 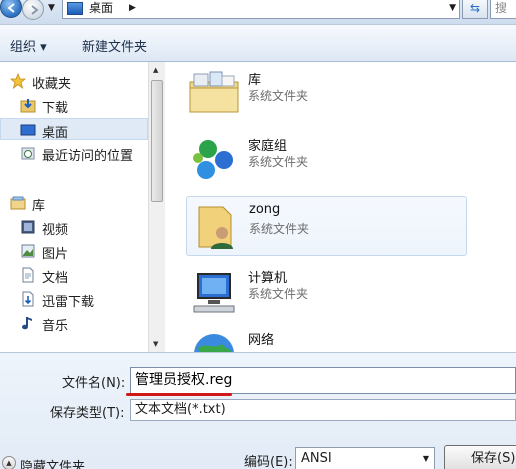 What do you see at coordinates (326, 93) in the screenshot?
I see `list-item: 库 系统文件夹` at bounding box center [326, 93].